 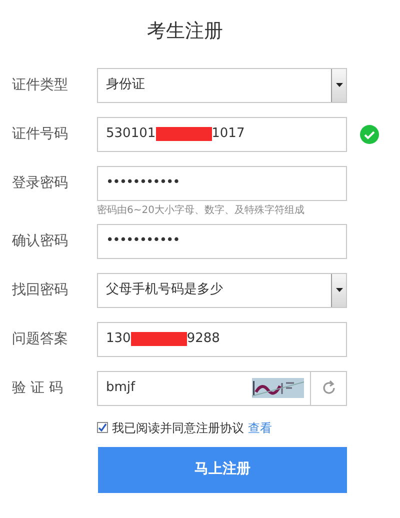 What do you see at coordinates (185, 31) in the screenshot?
I see `page-title: 考生注册` at bounding box center [185, 31].